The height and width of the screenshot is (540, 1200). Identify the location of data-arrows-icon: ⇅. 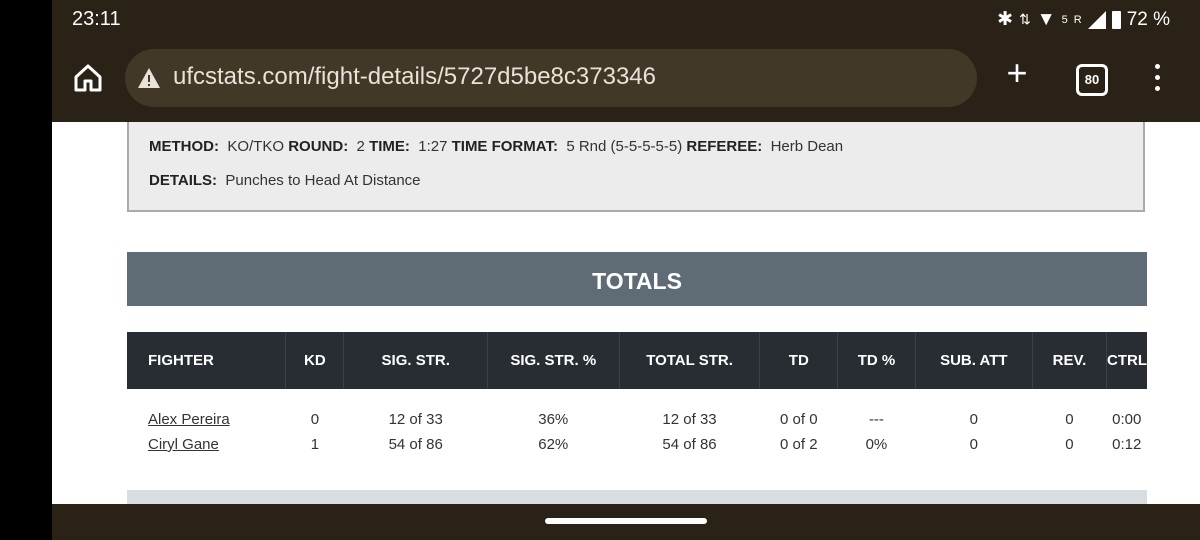
(1025, 19).